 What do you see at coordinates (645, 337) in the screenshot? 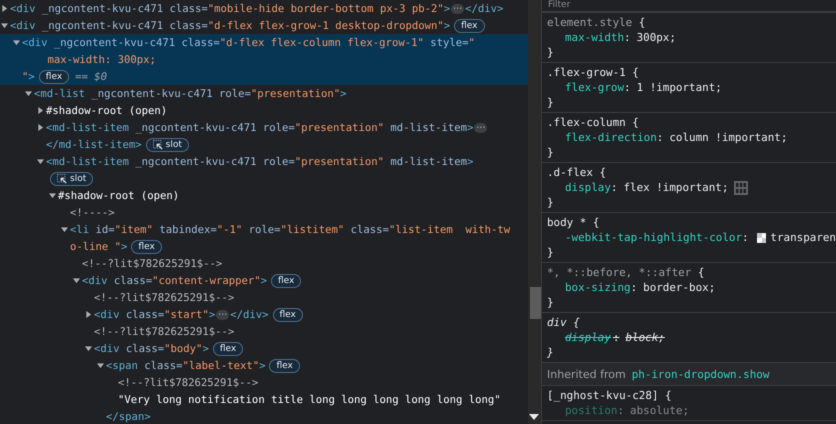
I see `css-value: block;` at bounding box center [645, 337].